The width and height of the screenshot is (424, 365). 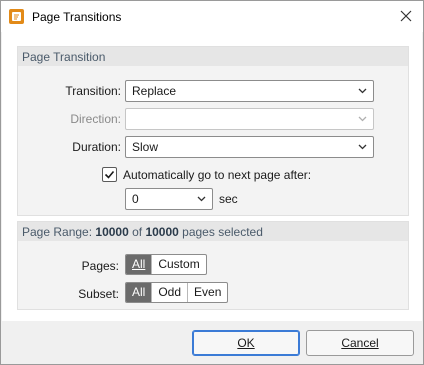 I want to click on close-icon, so click(x=406, y=16).